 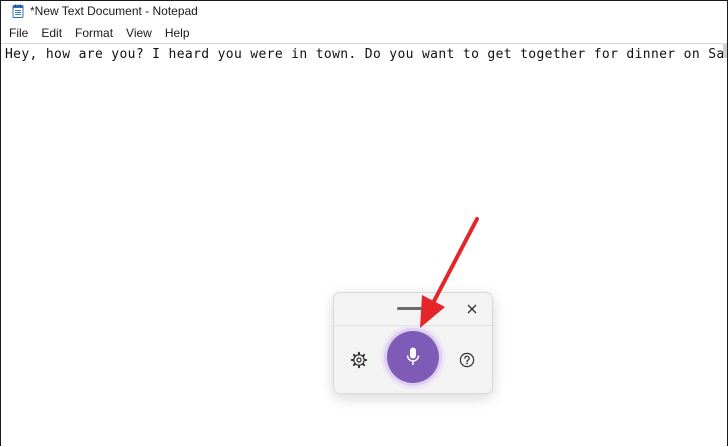 I want to click on help-icon, so click(x=467, y=360).